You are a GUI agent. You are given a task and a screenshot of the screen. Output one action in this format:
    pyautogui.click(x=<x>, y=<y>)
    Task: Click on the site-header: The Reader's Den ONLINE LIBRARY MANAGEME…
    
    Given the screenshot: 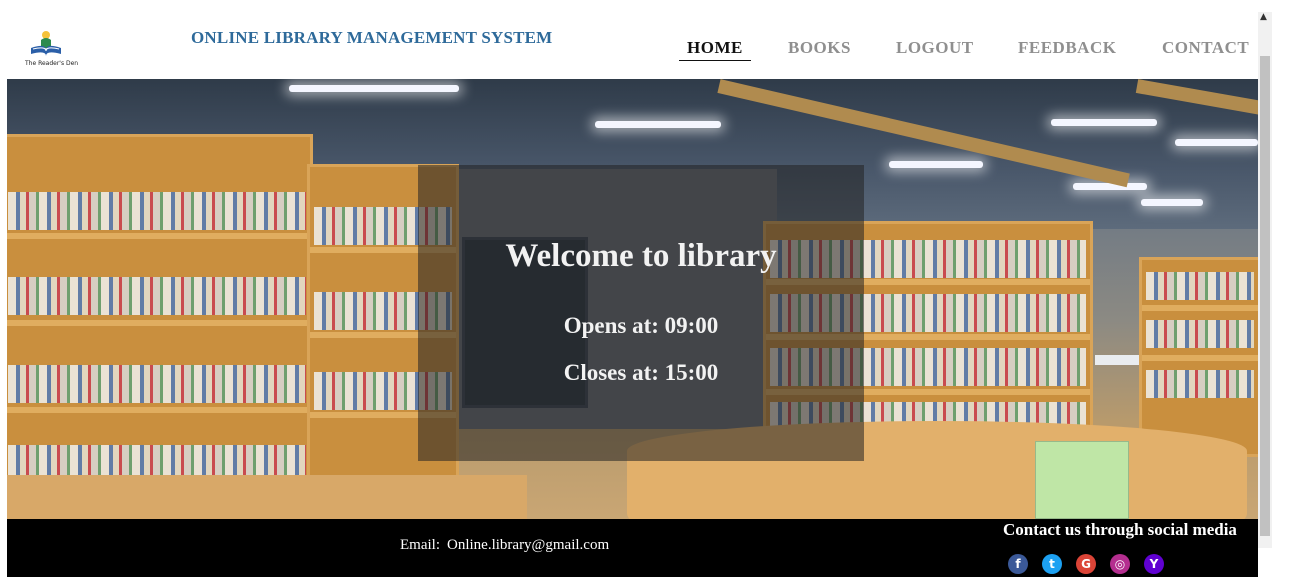 What is the action you would take?
    pyautogui.click(x=632, y=50)
    